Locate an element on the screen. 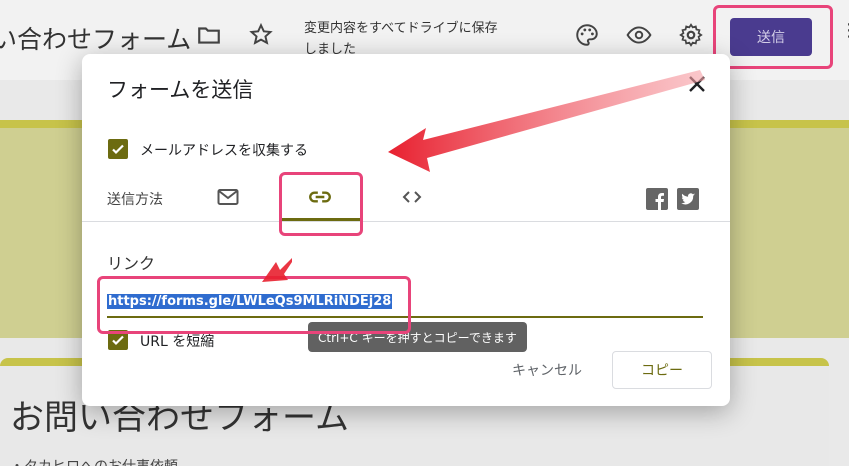 This screenshot has width=849, height=466. preview-eye-icon is located at coordinates (639, 35).